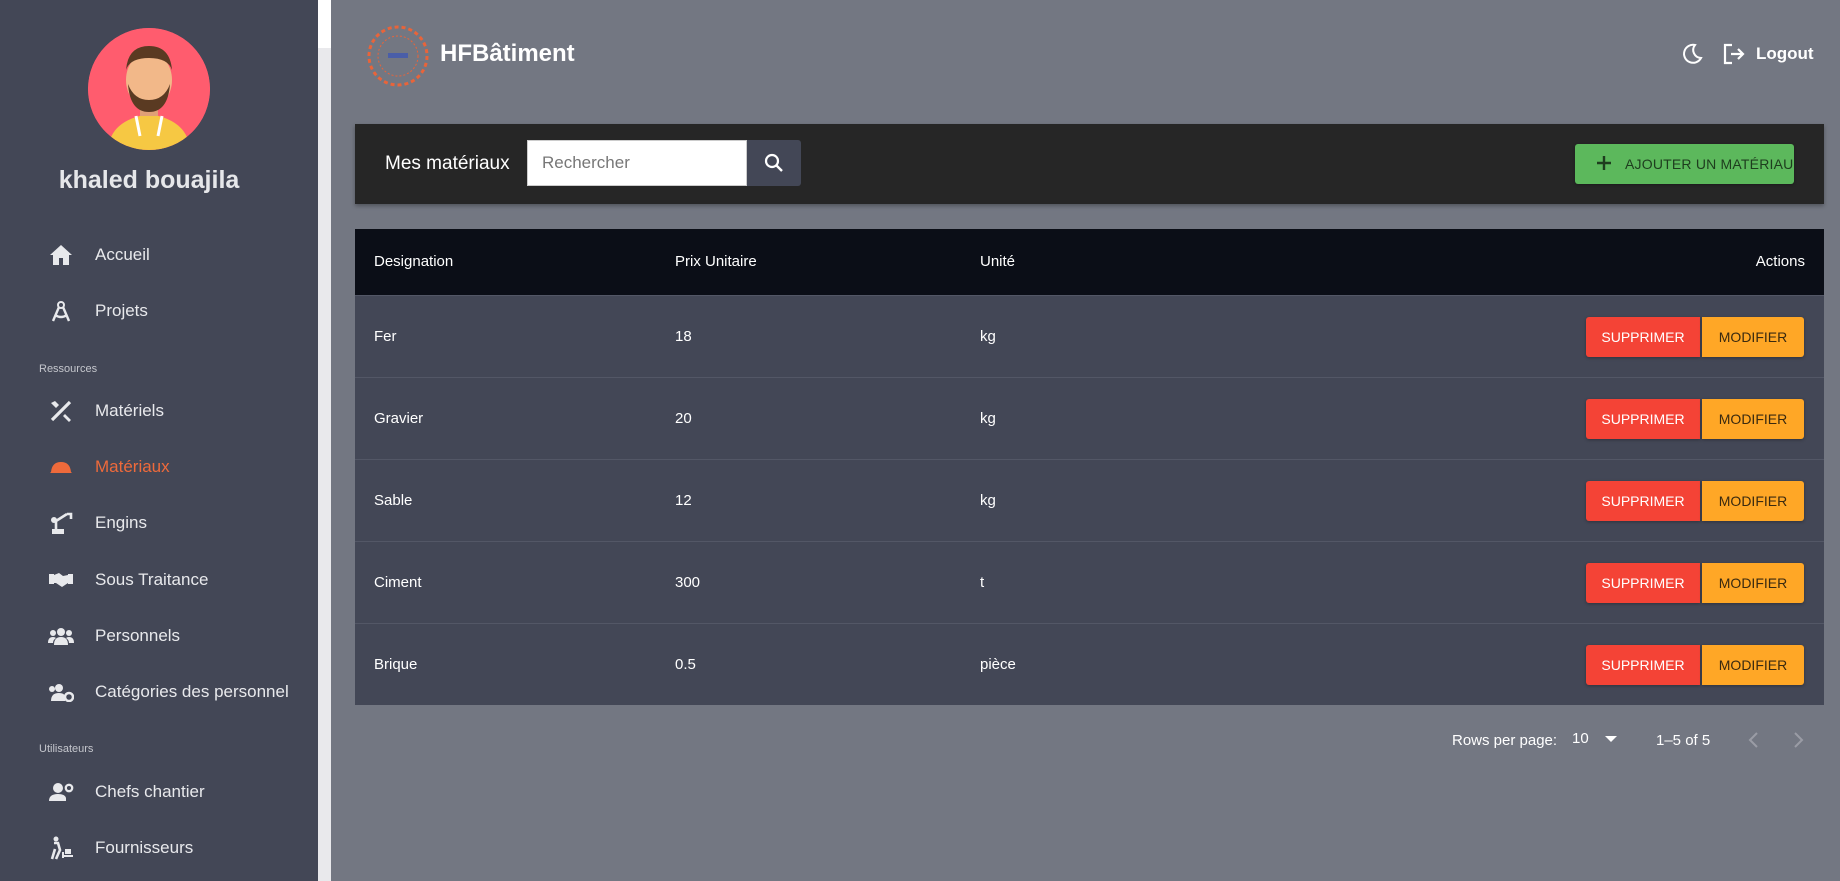  What do you see at coordinates (1734, 54) in the screenshot?
I see `logout-icon` at bounding box center [1734, 54].